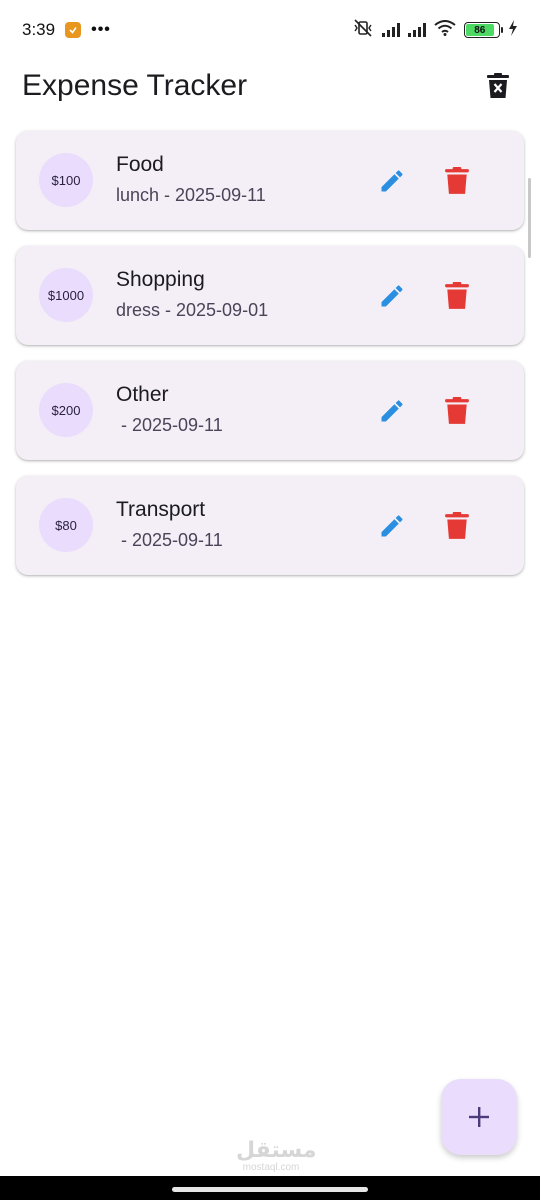 This screenshot has width=540, height=1200. I want to click on expense-text: Transport - 2025-09-11, so click(169, 525).